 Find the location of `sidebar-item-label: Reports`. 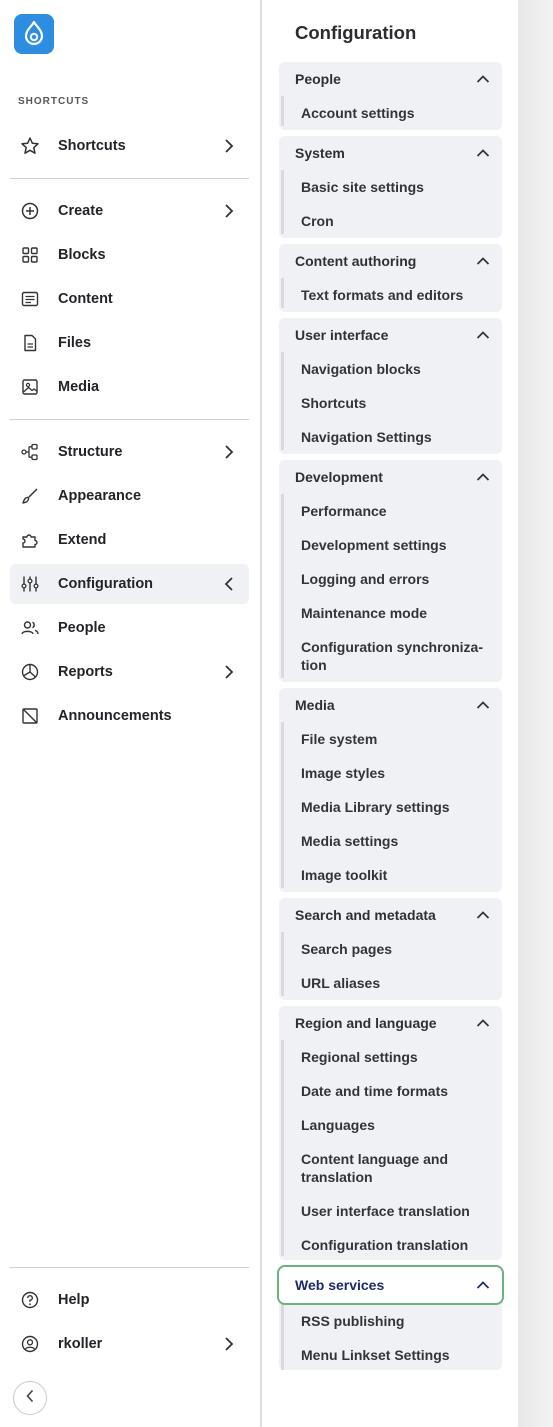

sidebar-item-label: Reports is located at coordinates (85, 672).